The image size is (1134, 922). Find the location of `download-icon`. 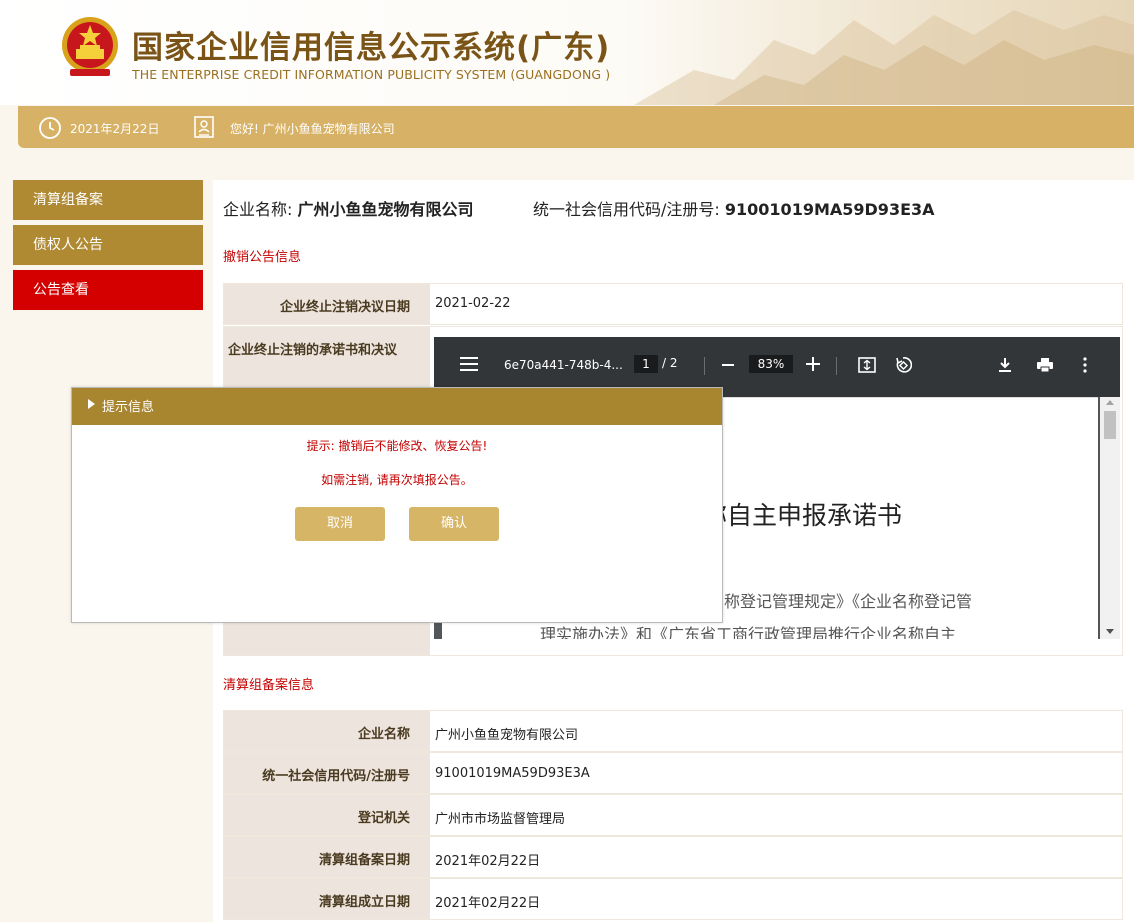

download-icon is located at coordinates (1005, 365).